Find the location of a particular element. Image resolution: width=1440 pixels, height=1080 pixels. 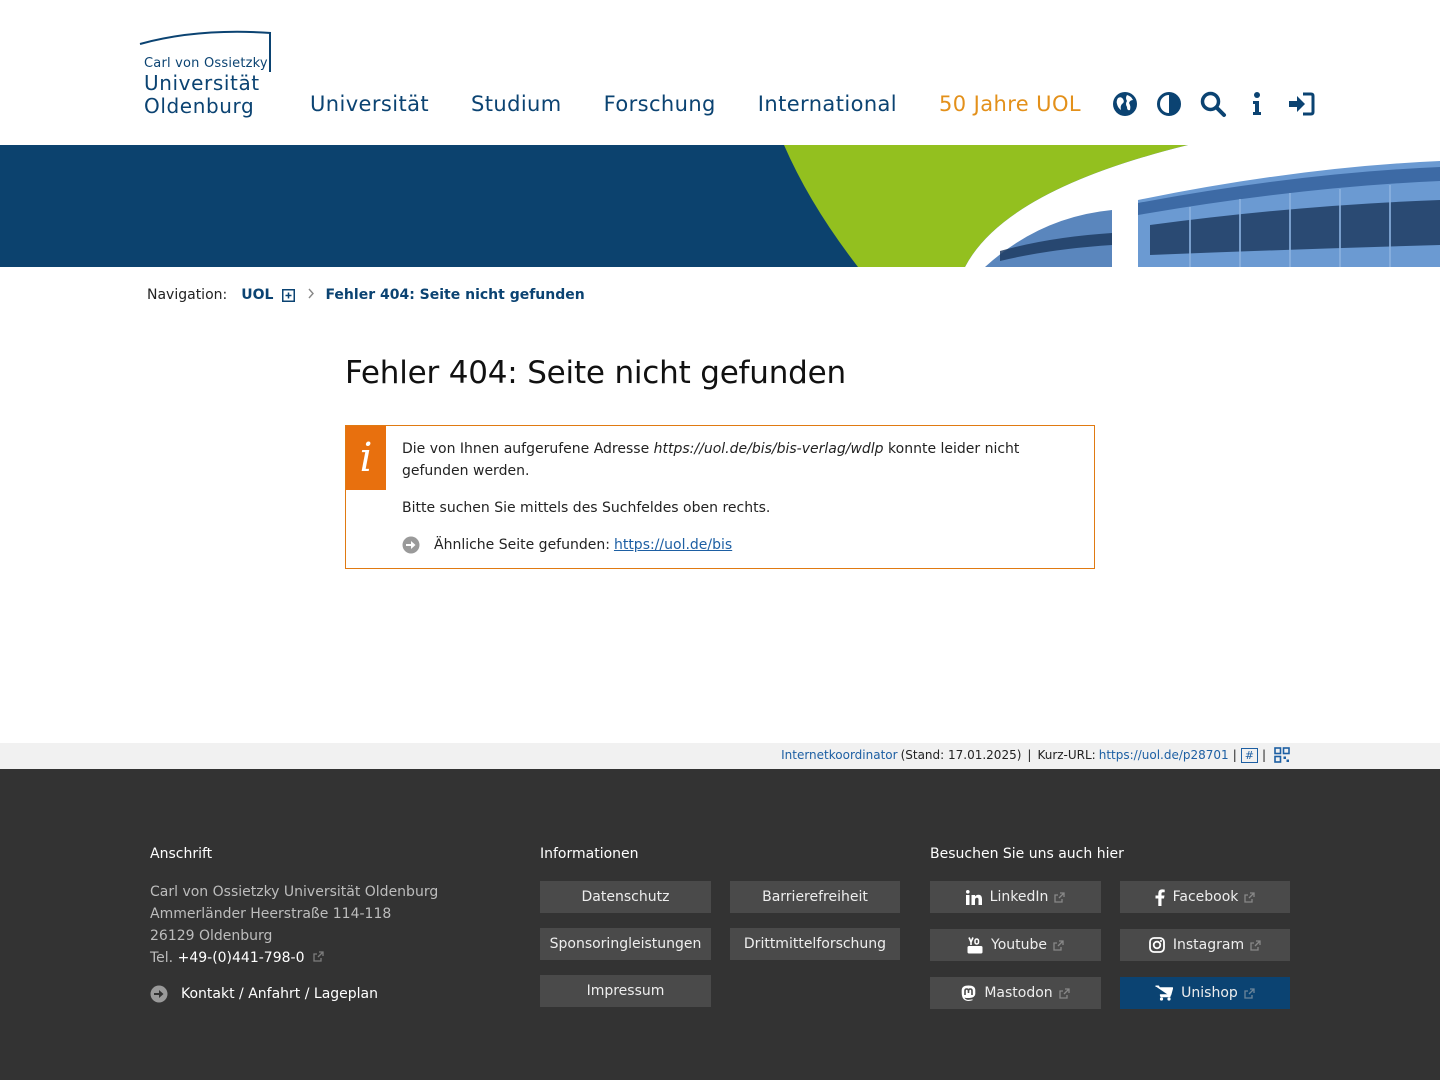

logo-line-3: Oldenburg is located at coordinates (199, 106).